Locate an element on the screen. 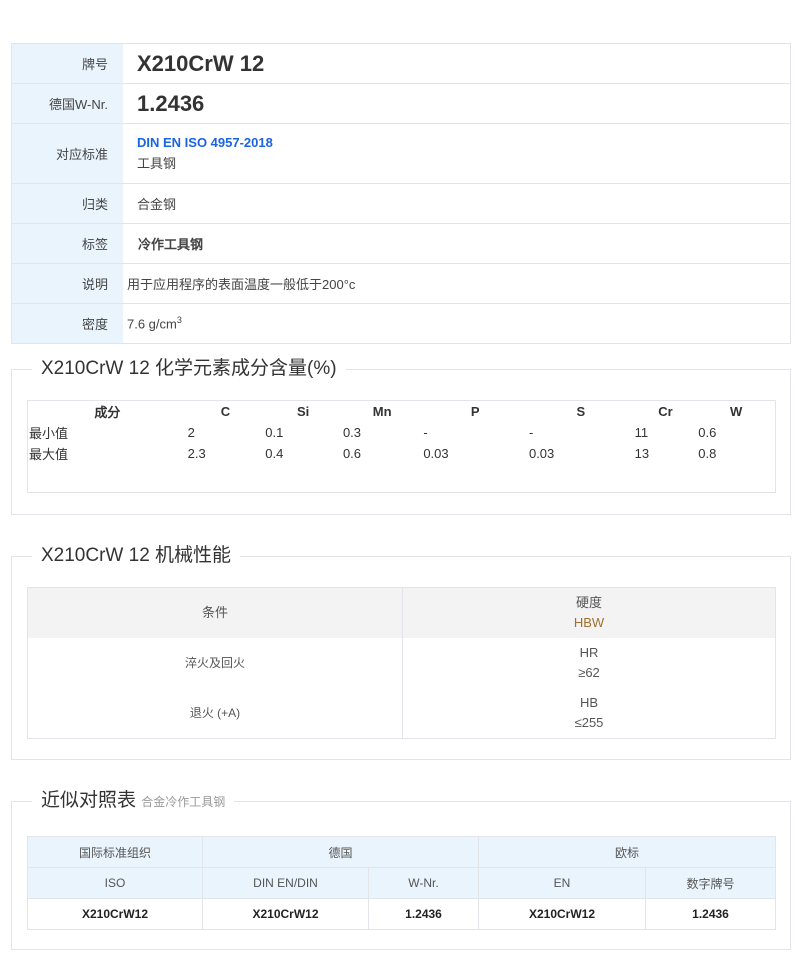  category-row: 归类 合金钢 is located at coordinates (401, 204).